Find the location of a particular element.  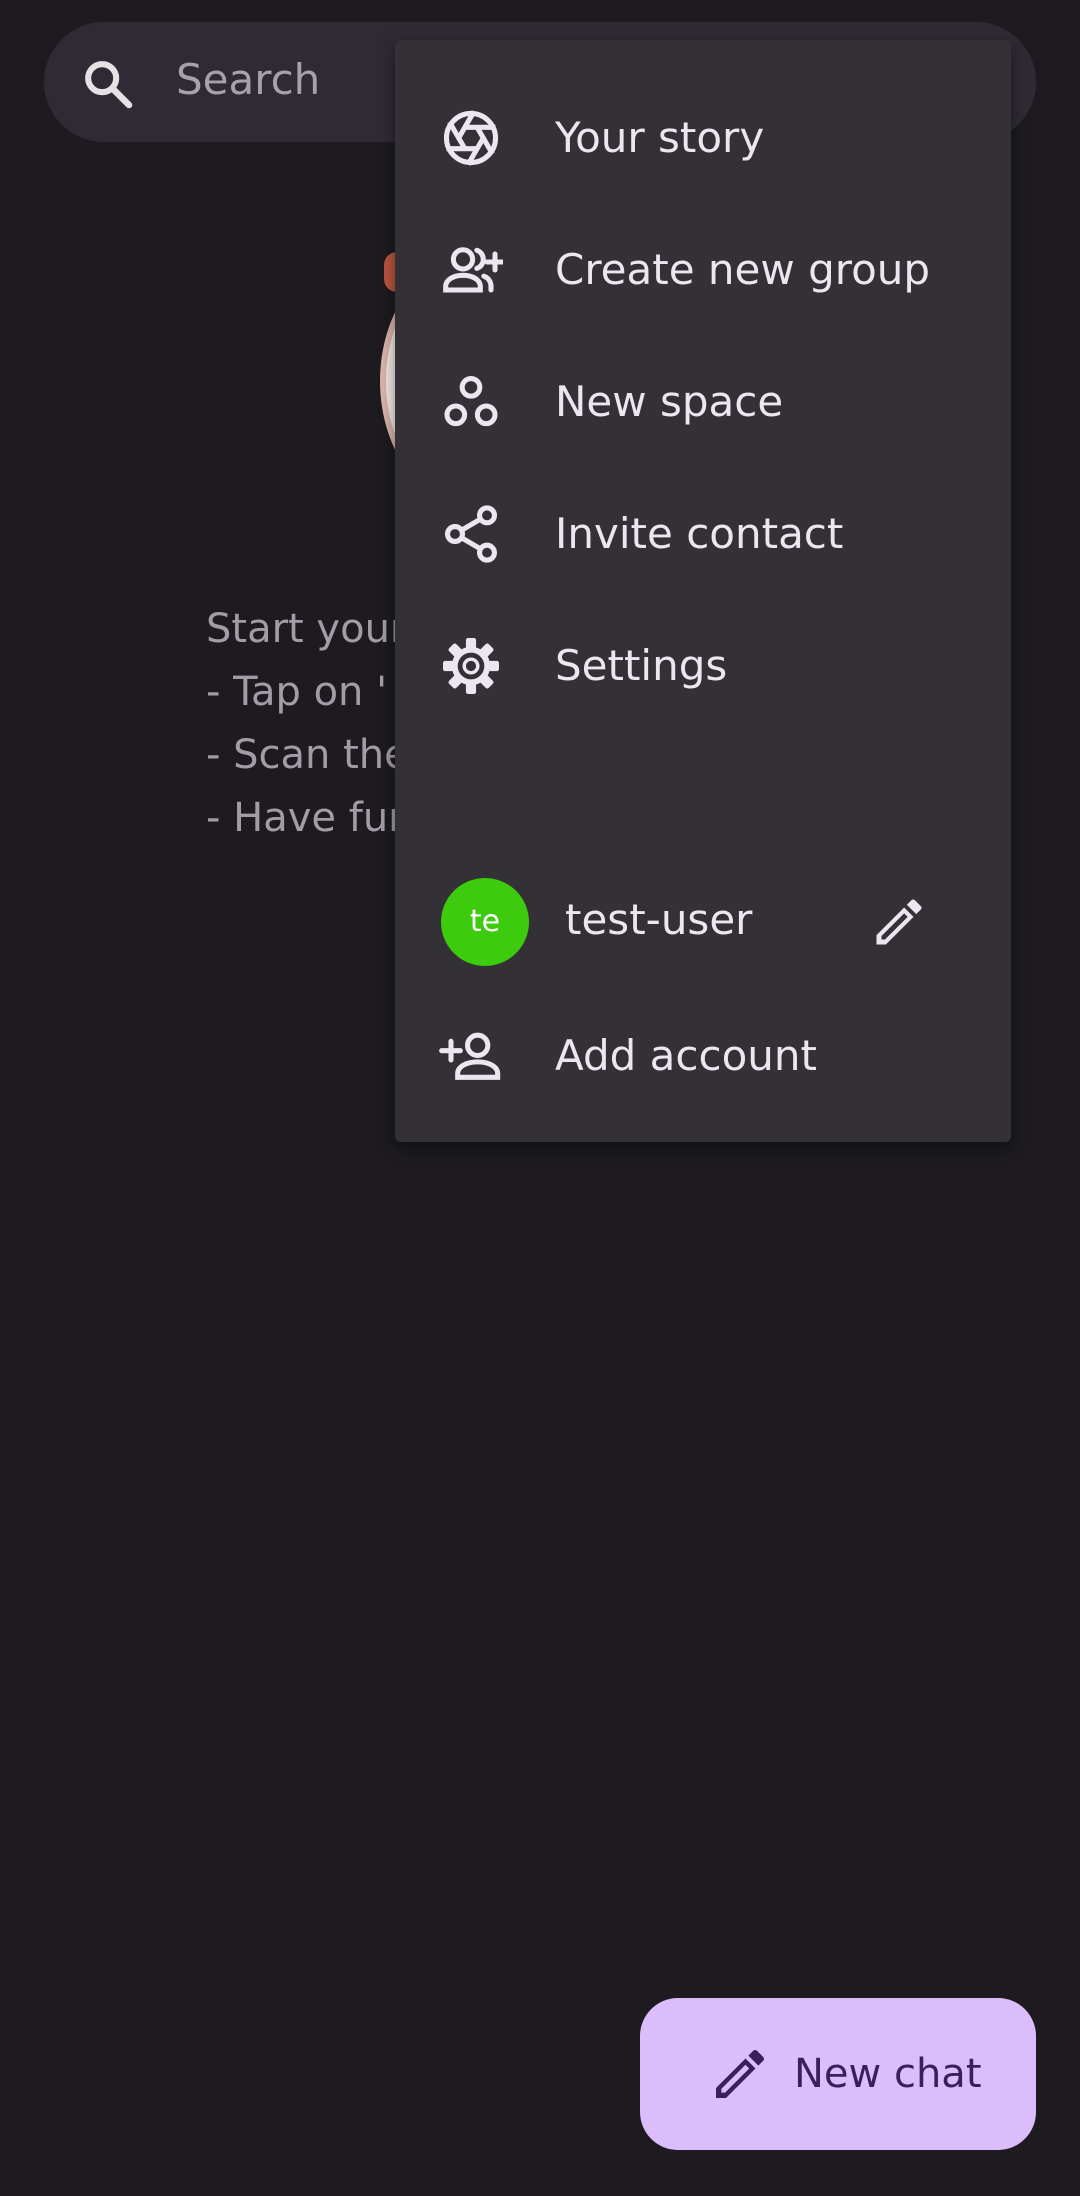

menu-item-settings: Settings is located at coordinates (703, 664).